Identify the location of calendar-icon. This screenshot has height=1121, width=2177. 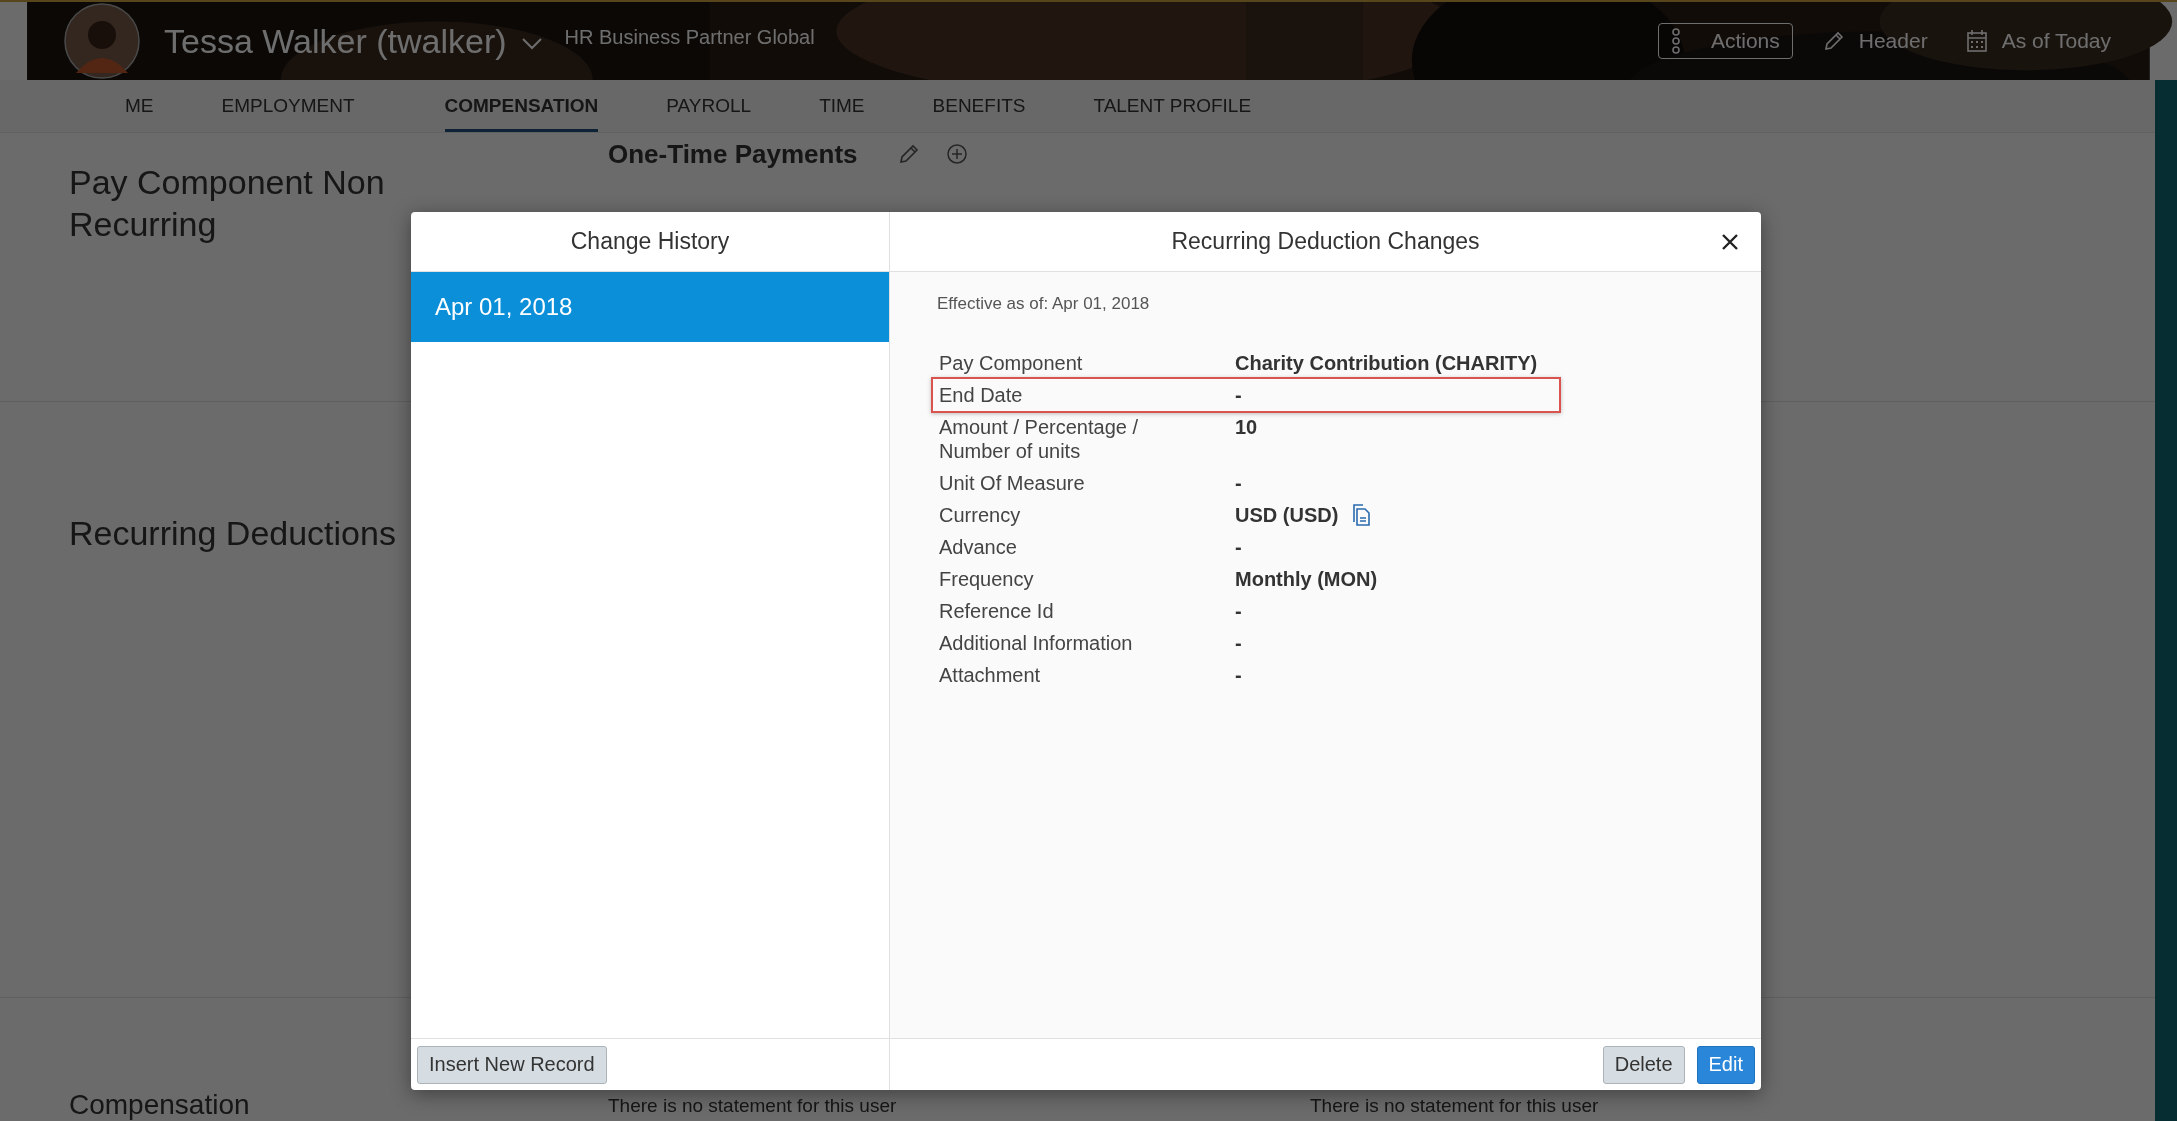
(1976, 41).